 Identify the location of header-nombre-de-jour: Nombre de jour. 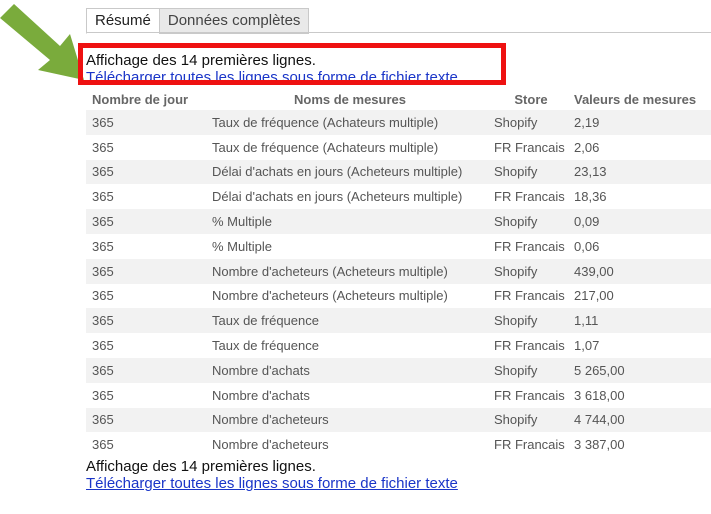
(146, 99).